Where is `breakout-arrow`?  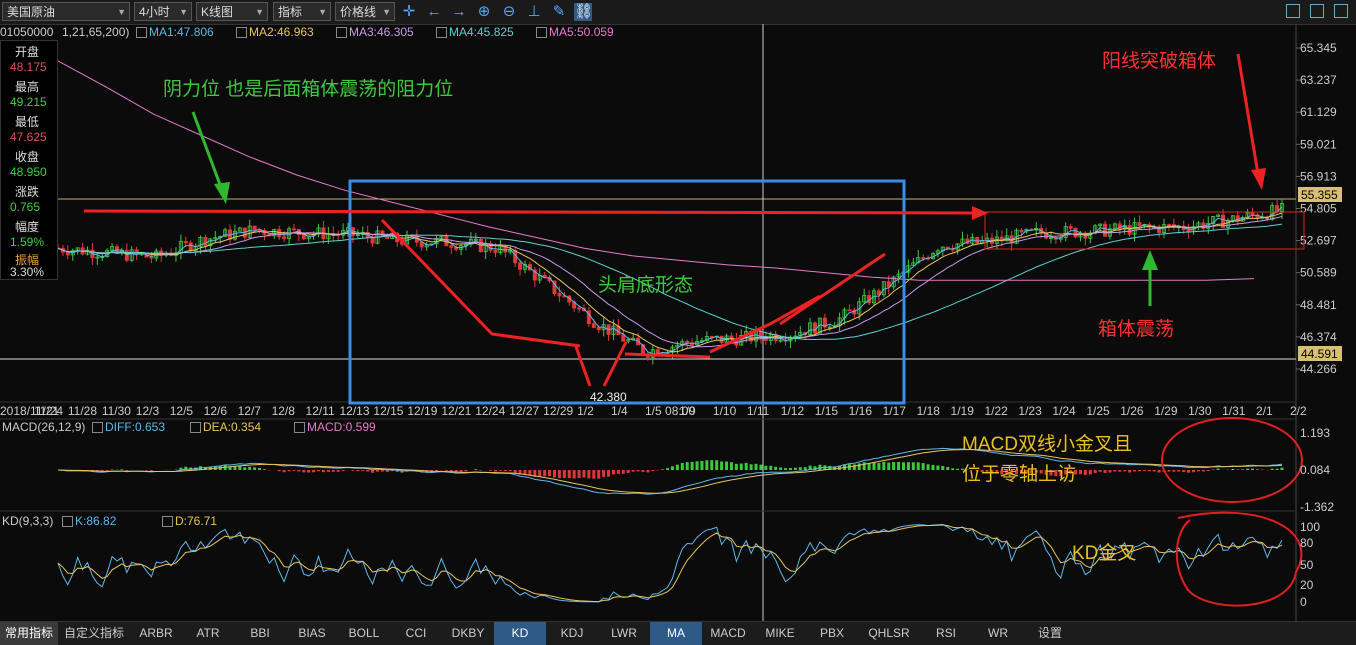 breakout-arrow is located at coordinates (1251, 121).